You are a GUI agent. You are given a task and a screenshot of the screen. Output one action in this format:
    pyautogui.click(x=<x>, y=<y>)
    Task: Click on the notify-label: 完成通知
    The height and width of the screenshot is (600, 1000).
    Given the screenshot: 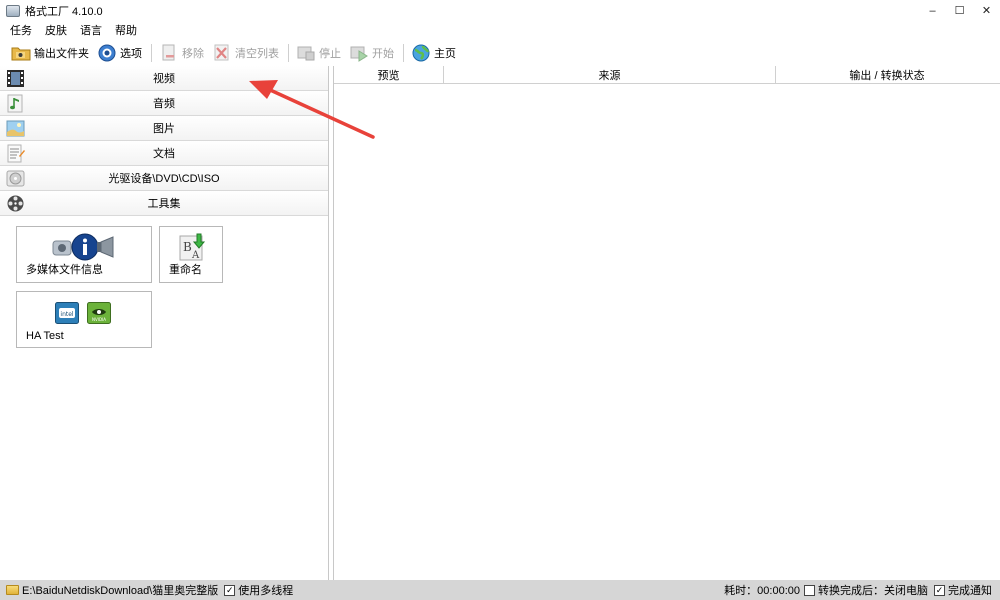 What is the action you would take?
    pyautogui.click(x=970, y=591)
    